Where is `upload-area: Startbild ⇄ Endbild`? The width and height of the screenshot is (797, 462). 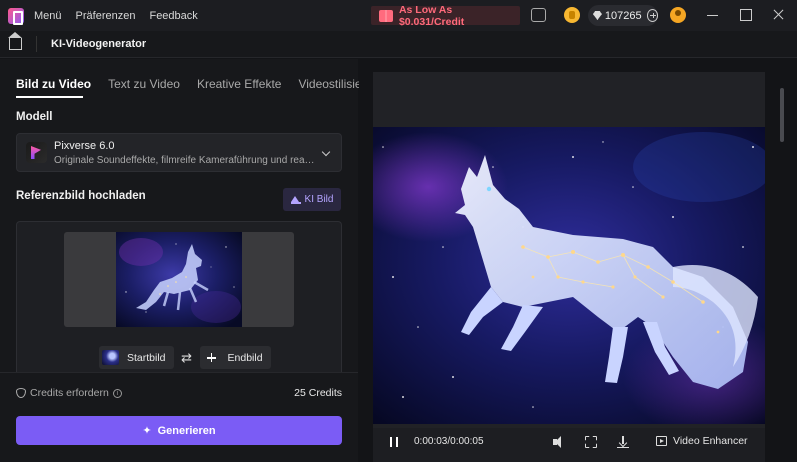
upload-area: Startbild ⇄ Endbild is located at coordinates (179, 296).